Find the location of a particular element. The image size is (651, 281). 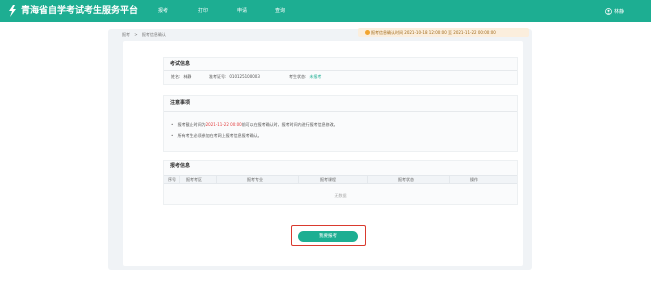

platform-logo-icon is located at coordinates (12, 11).